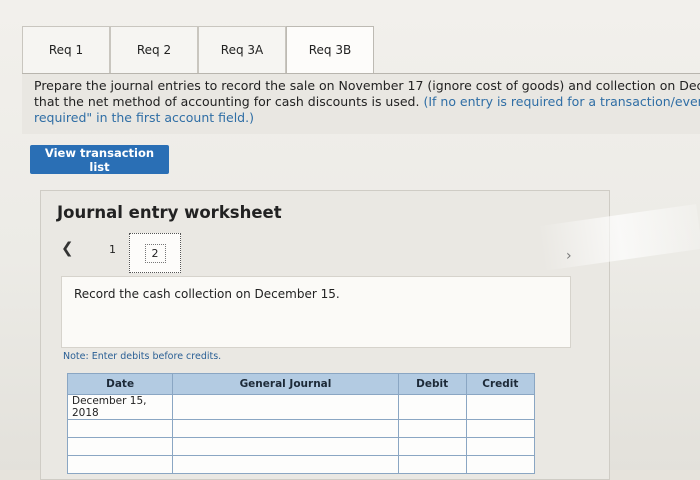 Image resolution: width=700 pixels, height=480 pixels. I want to click on tab-req-3a: Req 3A, so click(242, 49).